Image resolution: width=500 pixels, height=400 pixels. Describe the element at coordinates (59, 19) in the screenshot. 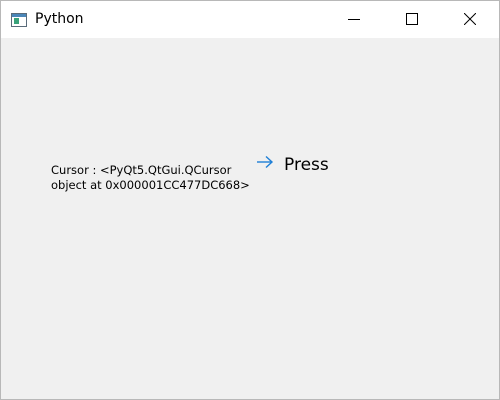

I see `window-title: Python` at that location.